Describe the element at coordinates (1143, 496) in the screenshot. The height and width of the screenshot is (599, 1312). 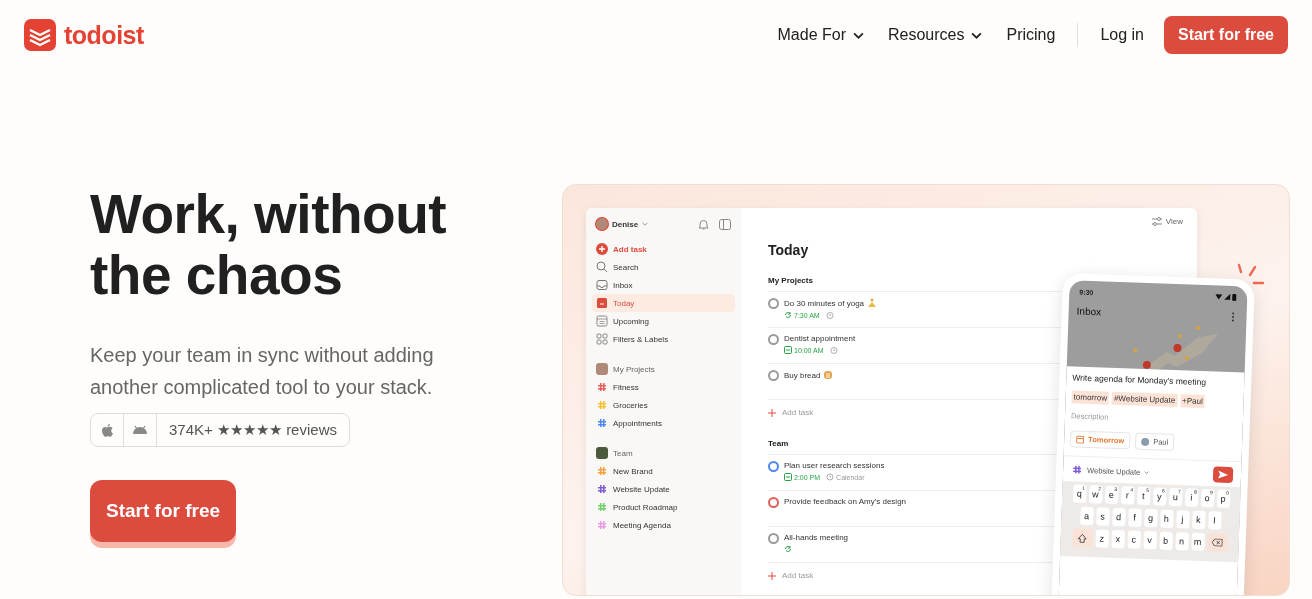
I see `keyboard-key: t $^{5}$` at that location.